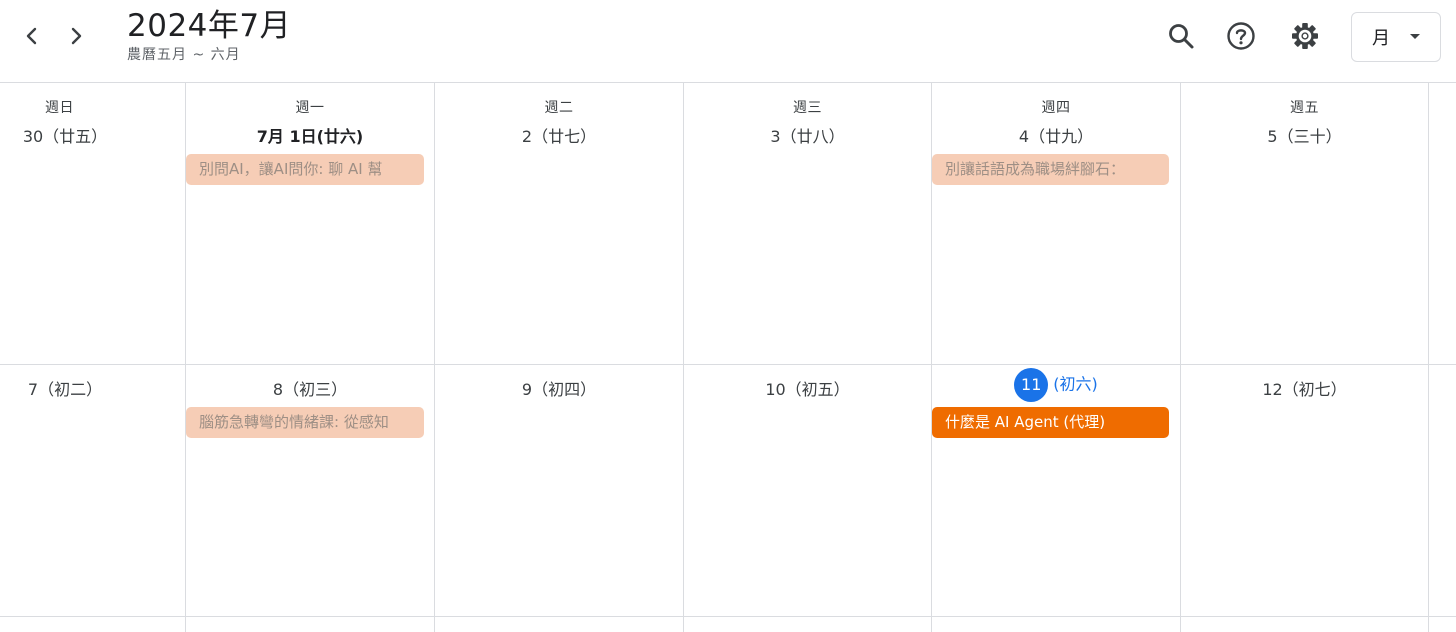 The height and width of the screenshot is (632, 1456). I want to click on day-of-week-label: 週一, so click(310, 108).